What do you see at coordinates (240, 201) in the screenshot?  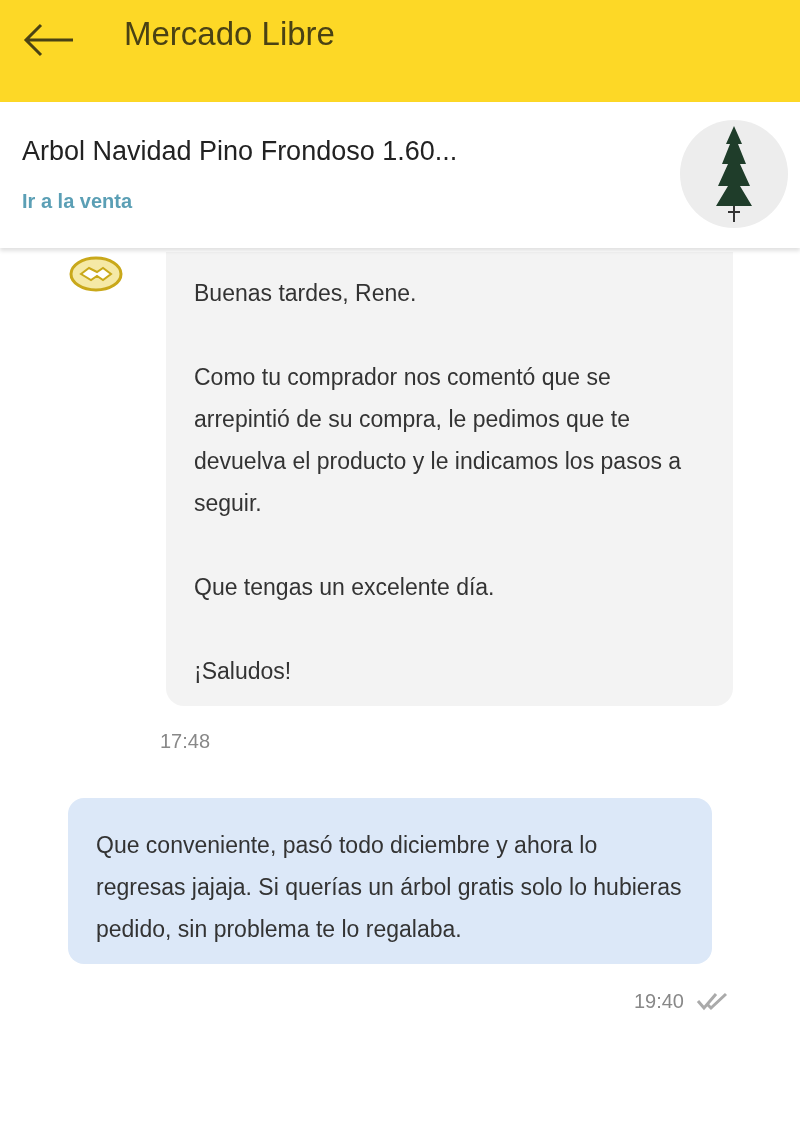 I see `go-to-sale-link: Ir a la venta` at bounding box center [240, 201].